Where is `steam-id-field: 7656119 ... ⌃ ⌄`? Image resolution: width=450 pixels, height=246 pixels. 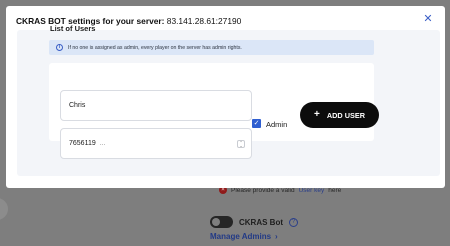 steam-id-field: 7656119 ... ⌃ ⌄ is located at coordinates (156, 143).